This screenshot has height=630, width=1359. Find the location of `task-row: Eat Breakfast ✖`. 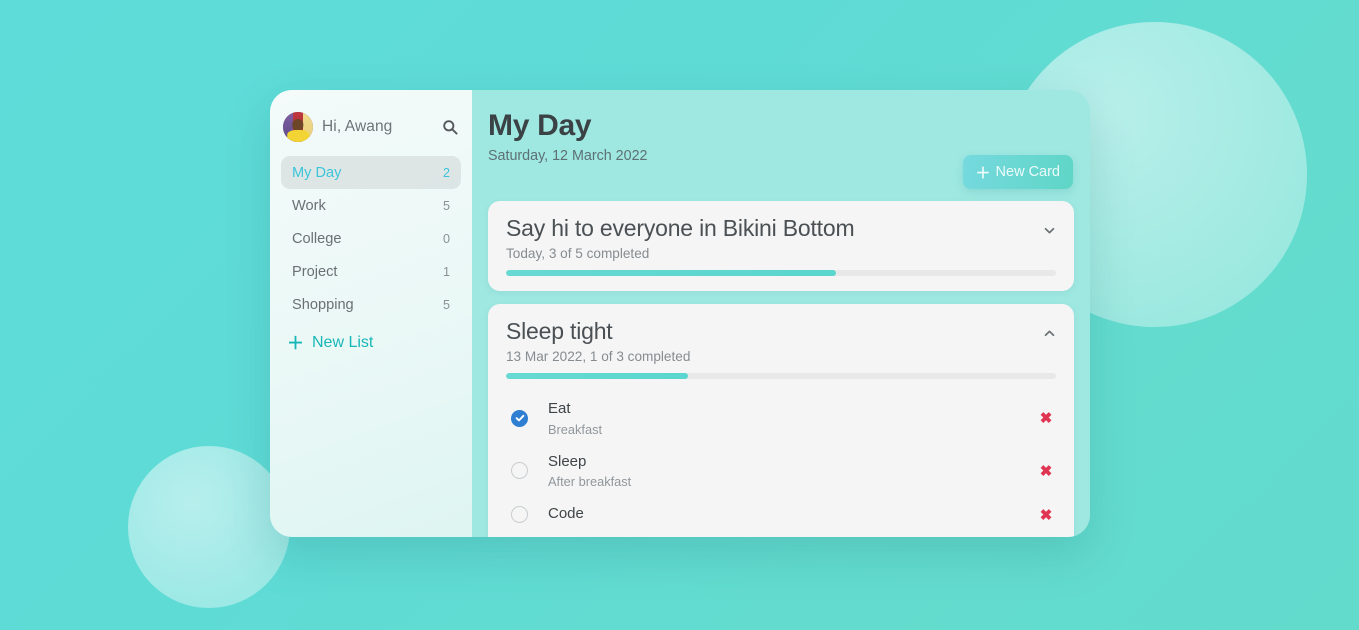

task-row: Eat Breakfast ✖ is located at coordinates (781, 418).